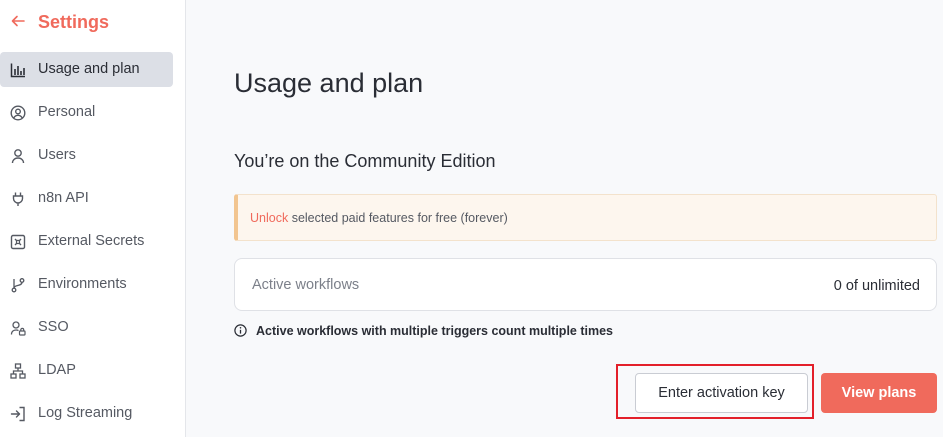 The image size is (943, 437). Describe the element at coordinates (74, 22) in the screenshot. I see `settings-title: Settings` at that location.